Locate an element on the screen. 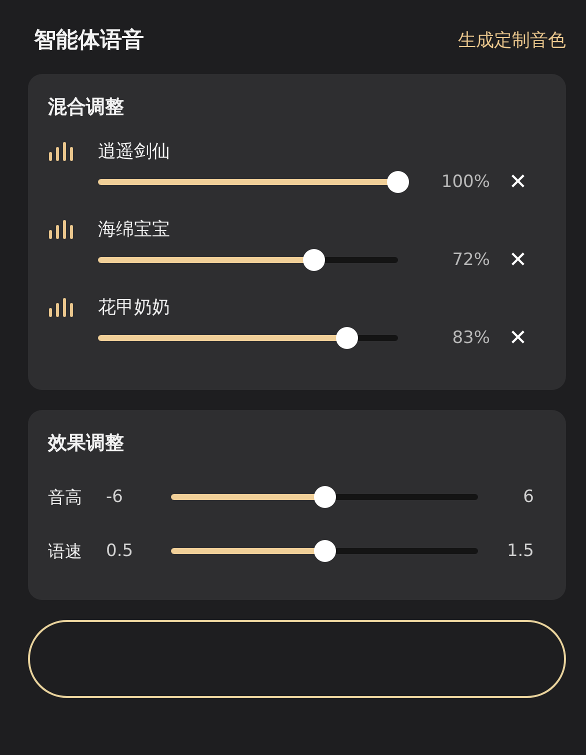  voice-percent: 72% is located at coordinates (470, 260).